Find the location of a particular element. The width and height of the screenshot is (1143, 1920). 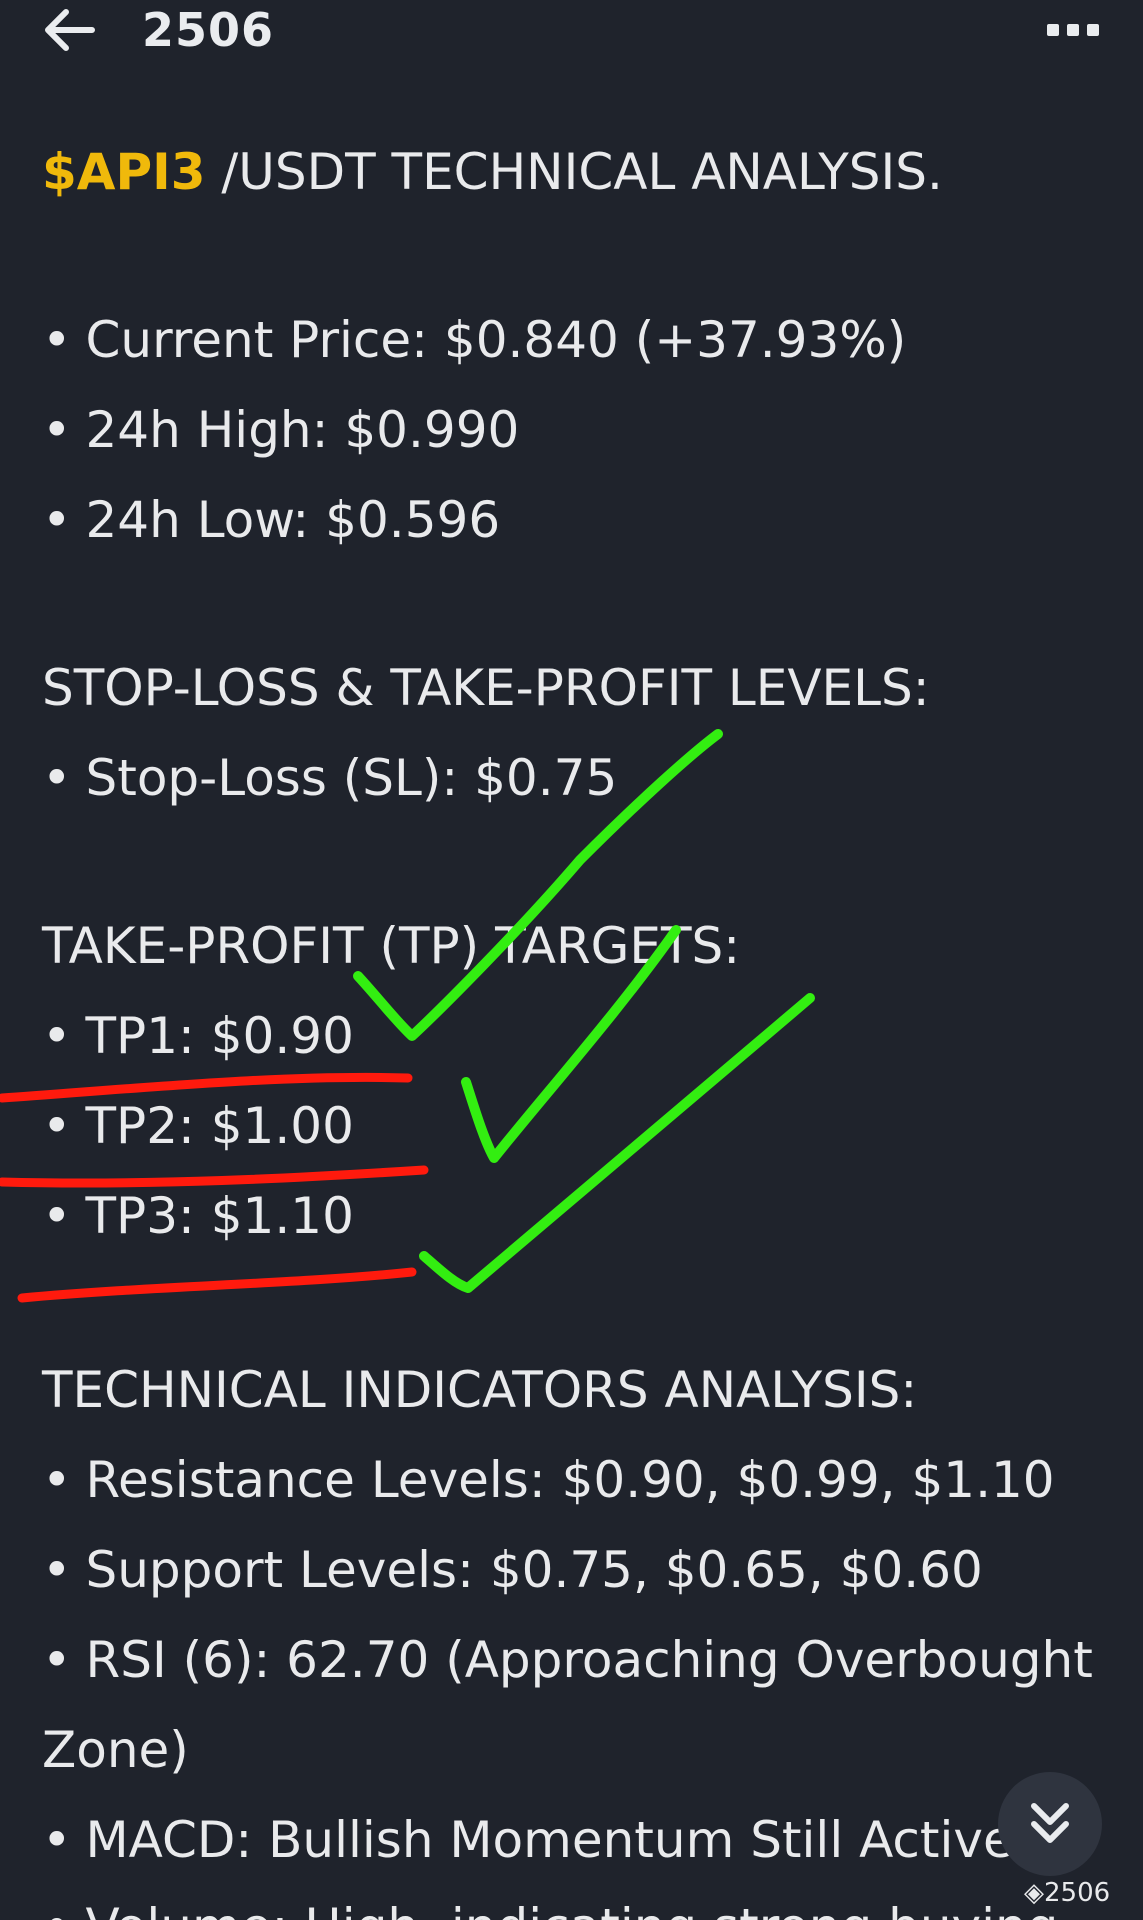

resistance-levels-text: Resistance Levels: $0.90, $0.99, $1.10 is located at coordinates (570, 1480).